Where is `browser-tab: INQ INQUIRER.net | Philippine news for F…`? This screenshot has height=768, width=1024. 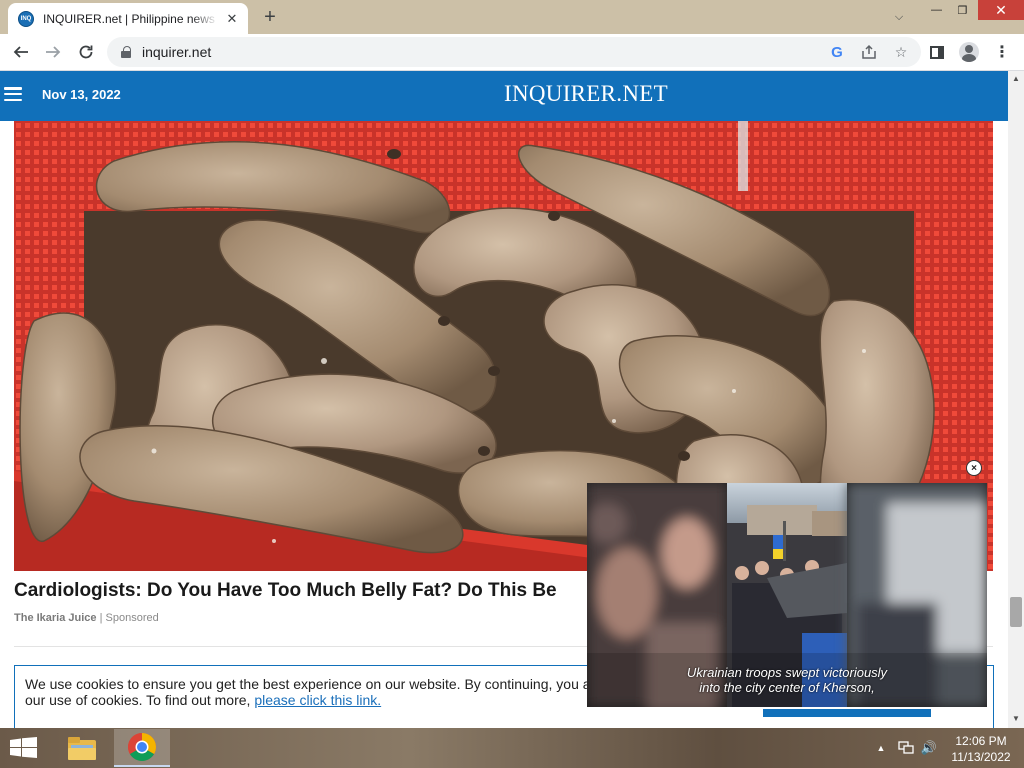 browser-tab: INQ INQUIRER.net | Philippine news for F… is located at coordinates (128, 18).